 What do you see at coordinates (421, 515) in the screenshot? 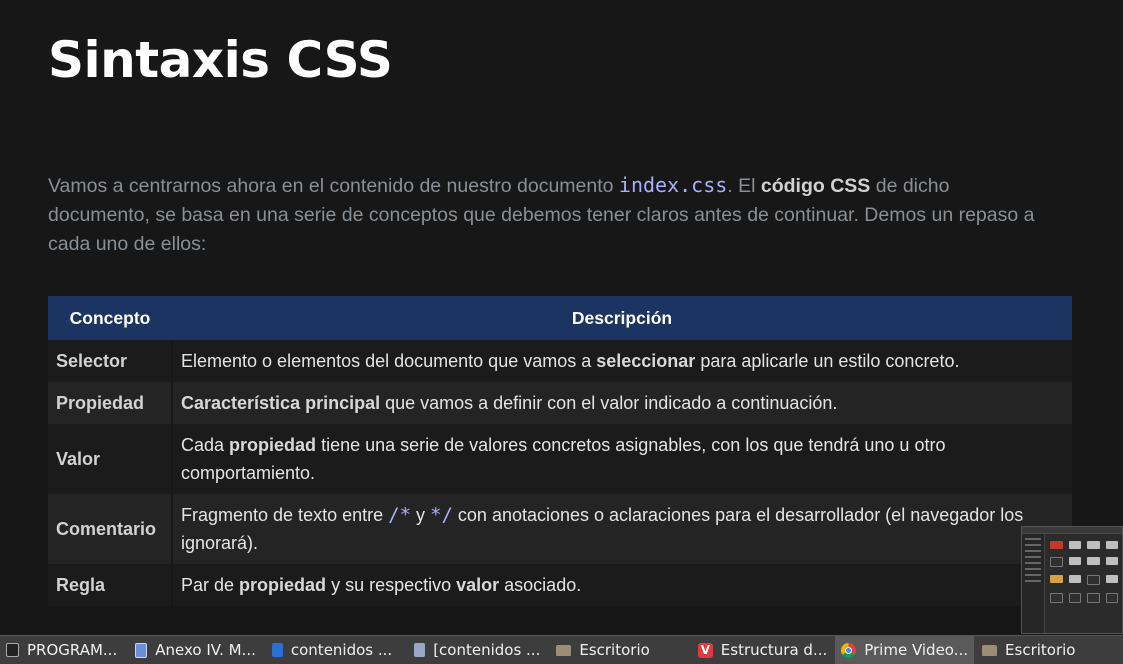
I see `desc-text: y` at bounding box center [421, 515].